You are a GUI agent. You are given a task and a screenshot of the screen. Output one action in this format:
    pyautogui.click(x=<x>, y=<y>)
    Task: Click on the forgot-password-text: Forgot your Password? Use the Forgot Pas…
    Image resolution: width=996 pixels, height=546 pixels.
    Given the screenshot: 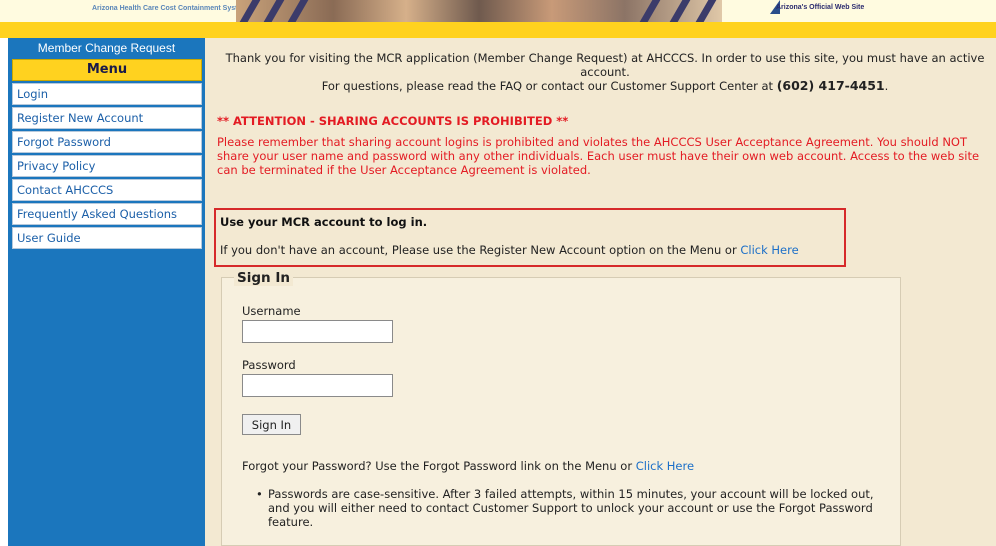 What is the action you would take?
    pyautogui.click(x=468, y=466)
    